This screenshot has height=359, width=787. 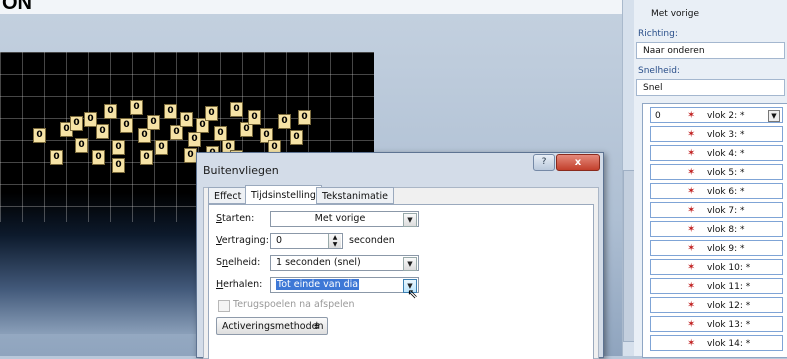 What do you see at coordinates (729, 325) in the screenshot?
I see `list-item-label: vlok 13: *` at bounding box center [729, 325].